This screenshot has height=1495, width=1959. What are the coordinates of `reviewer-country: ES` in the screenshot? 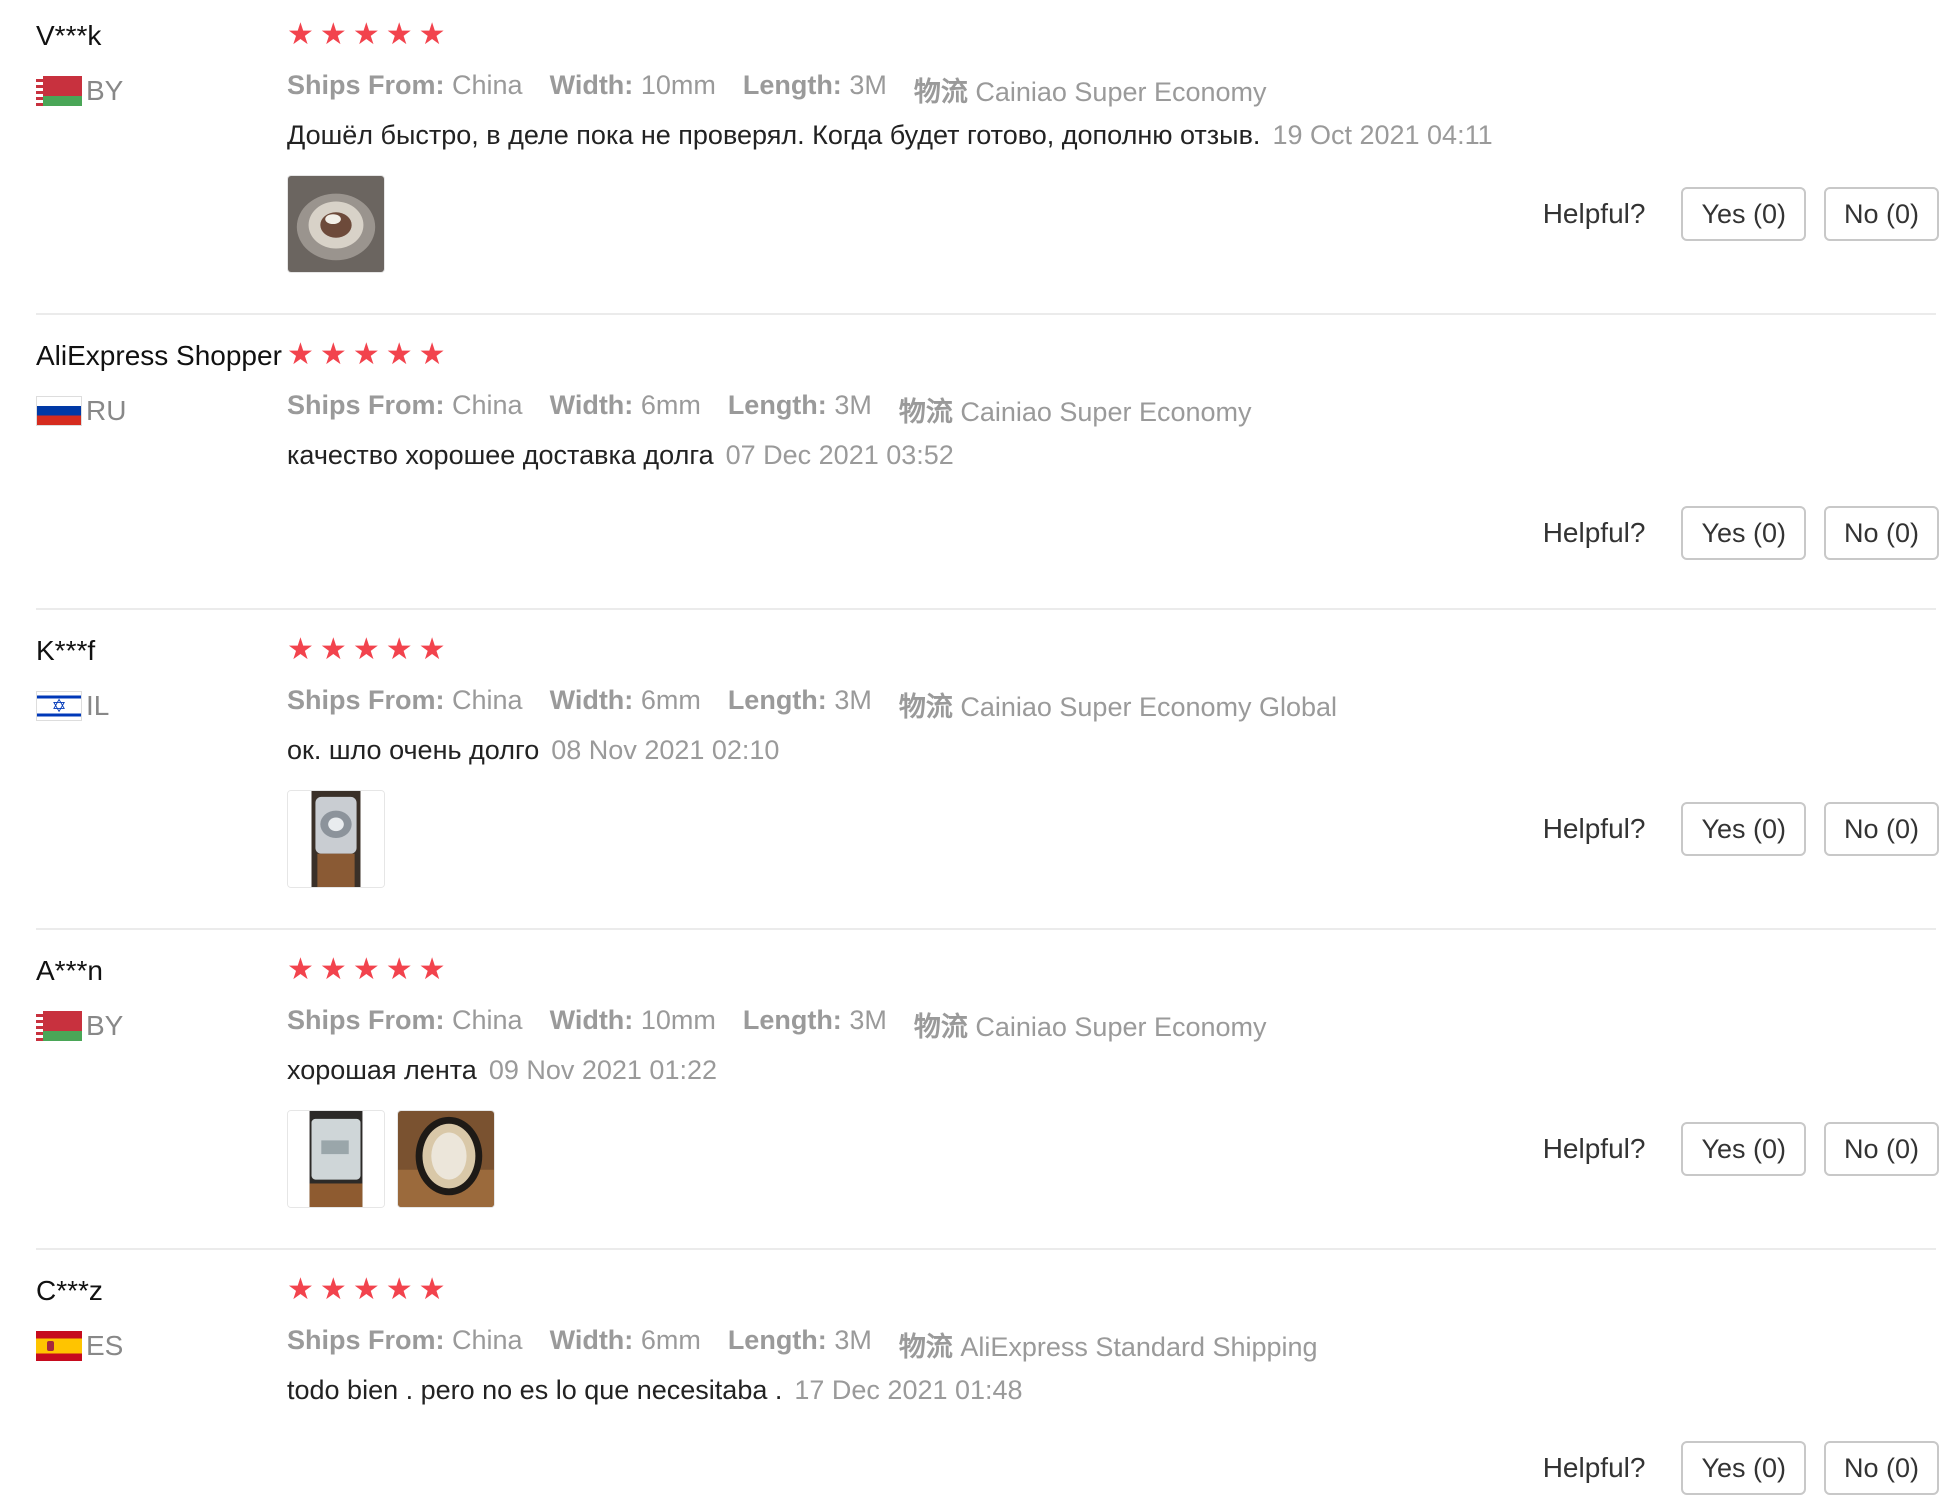 It's located at (79, 1346).